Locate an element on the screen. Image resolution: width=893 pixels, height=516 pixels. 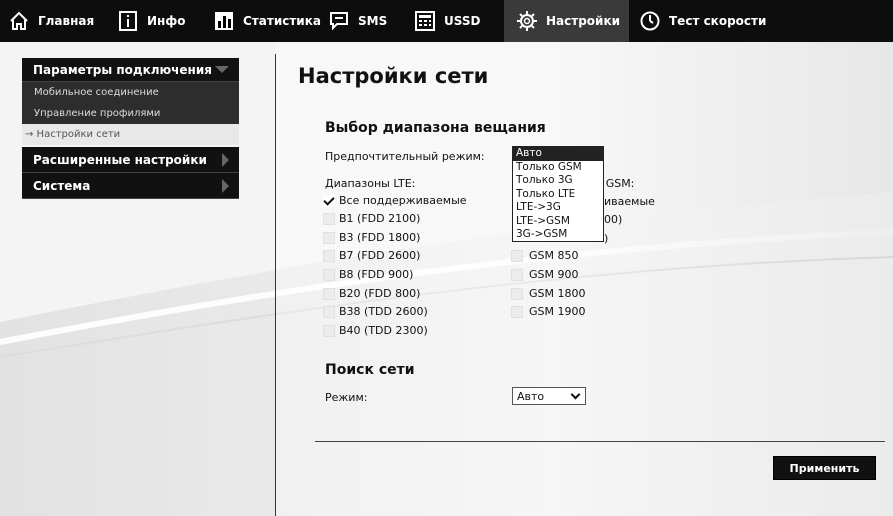
select-value: Авто is located at coordinates (531, 396).